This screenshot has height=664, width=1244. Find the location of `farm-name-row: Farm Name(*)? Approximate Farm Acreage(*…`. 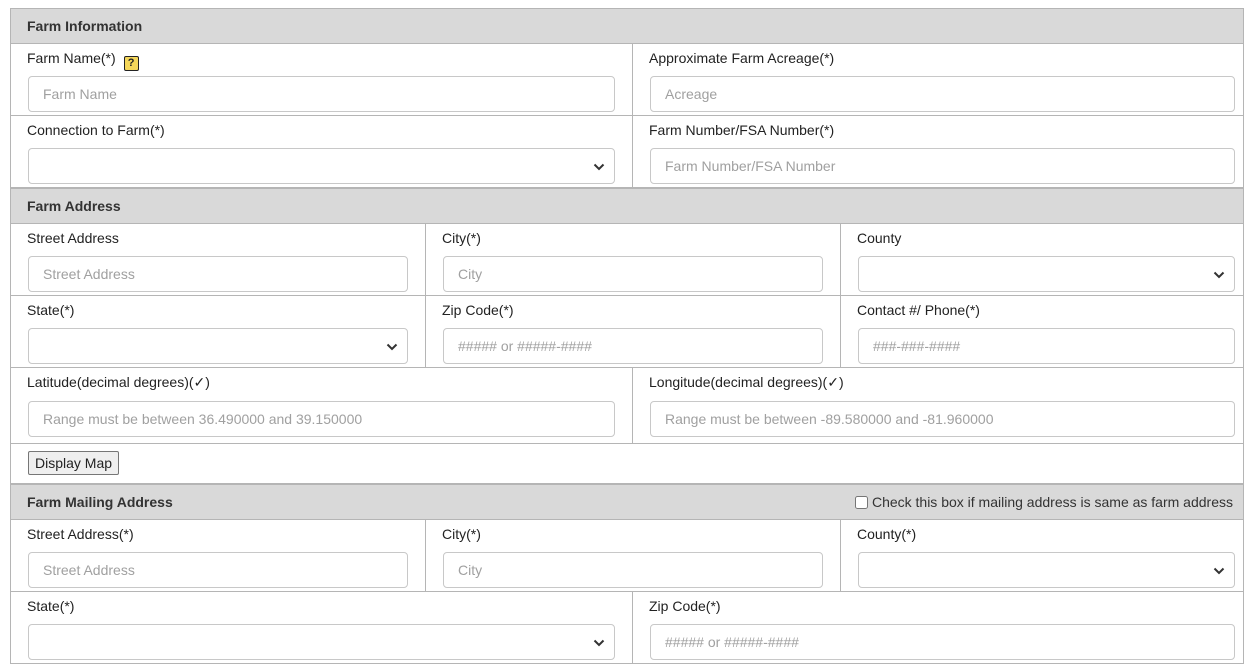

farm-name-row: Farm Name(*)? Approximate Farm Acreage(*… is located at coordinates (627, 80).